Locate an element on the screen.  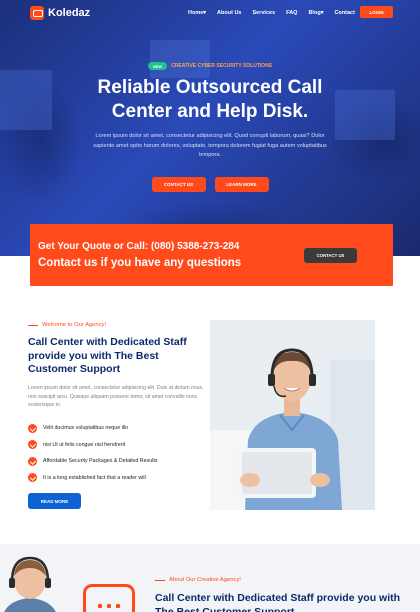
quote-cta-line: Contact us if you have any questions is located at coordinates (140, 263).